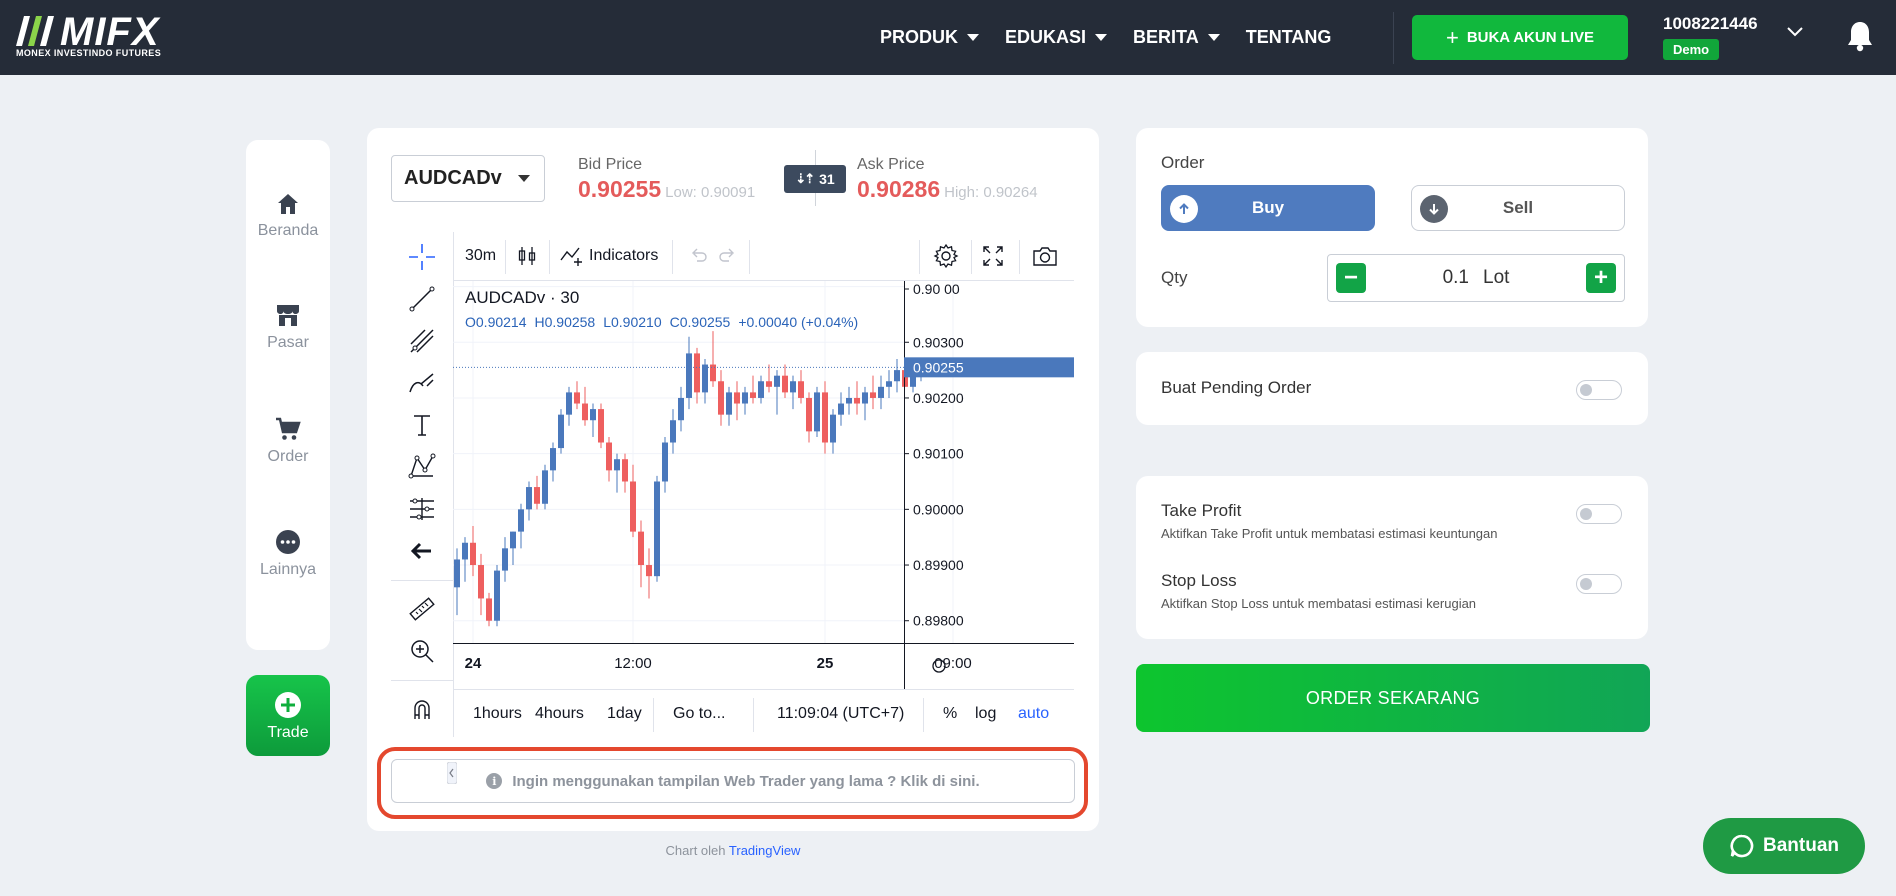 The height and width of the screenshot is (896, 1896). Describe the element at coordinates (765, 850) in the screenshot. I see `tradingview-link: TradingView` at that location.